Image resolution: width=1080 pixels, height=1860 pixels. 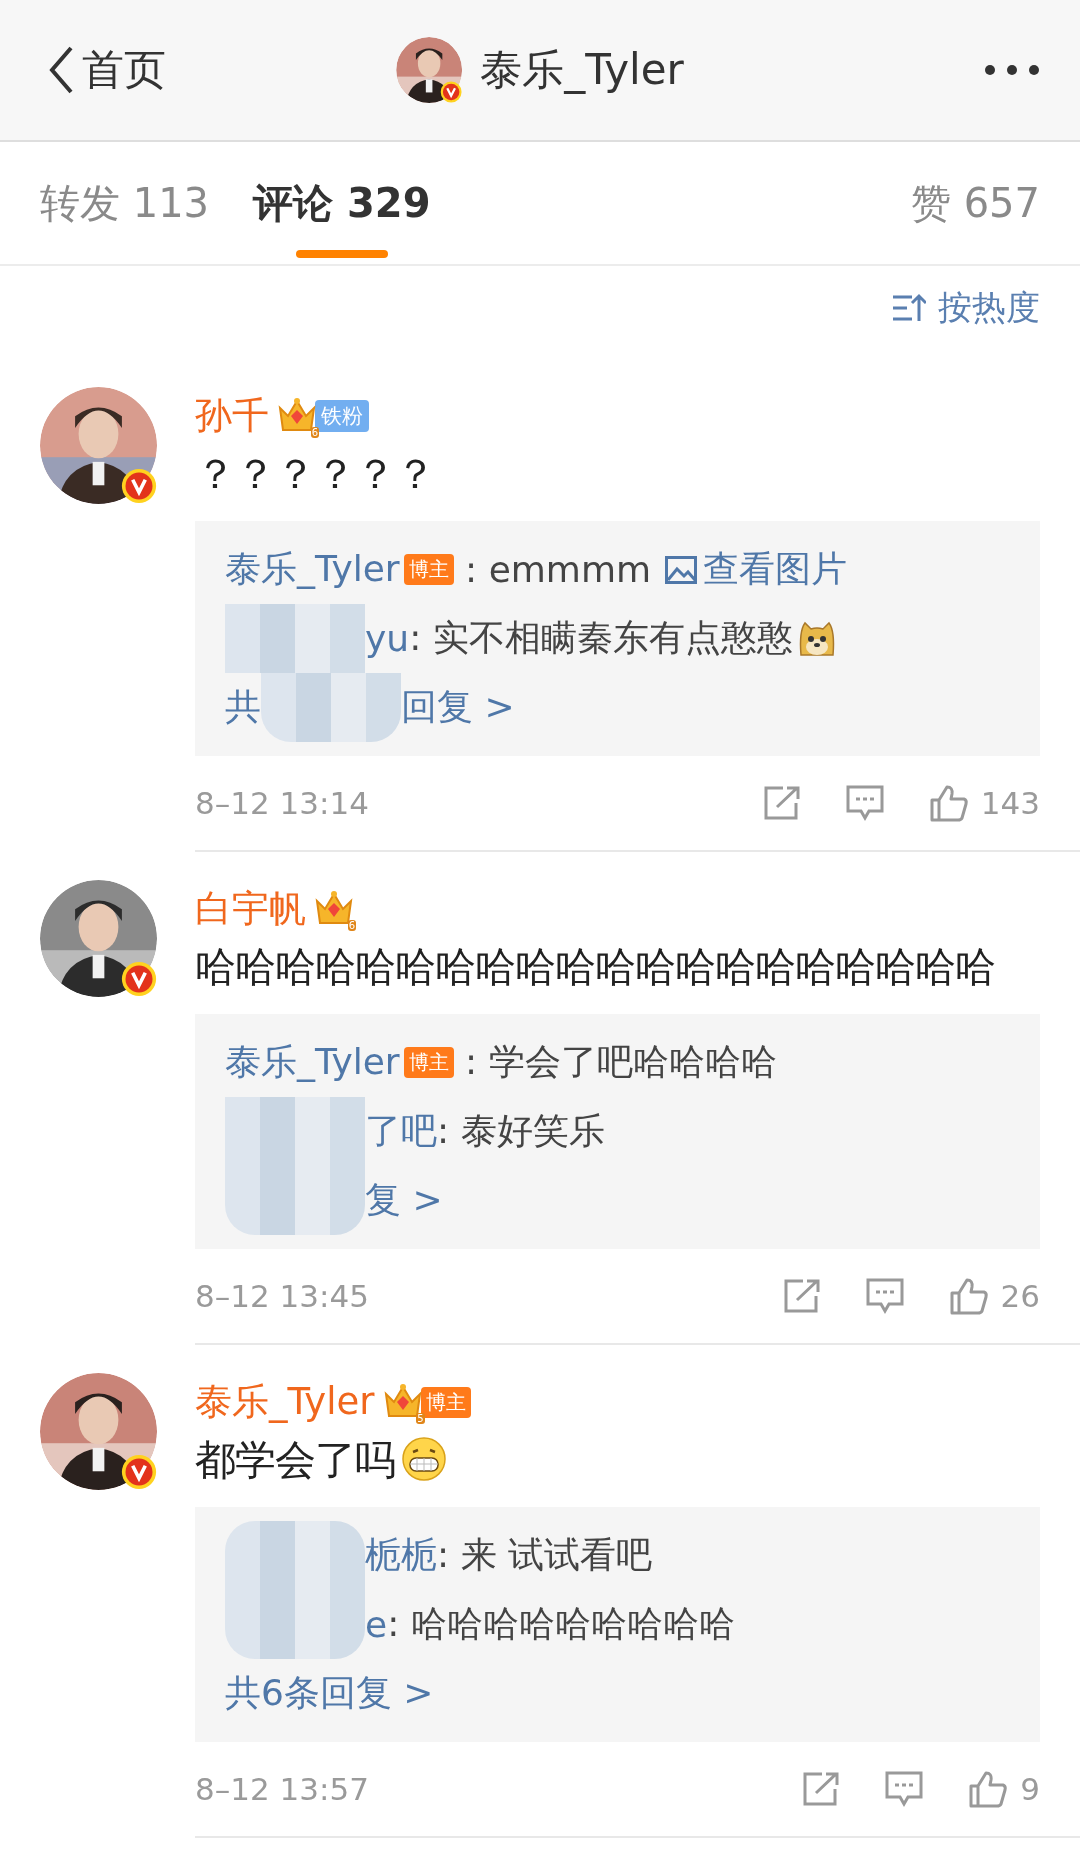 I want to click on more-replies-link: 回复 >, so click(x=458, y=707).